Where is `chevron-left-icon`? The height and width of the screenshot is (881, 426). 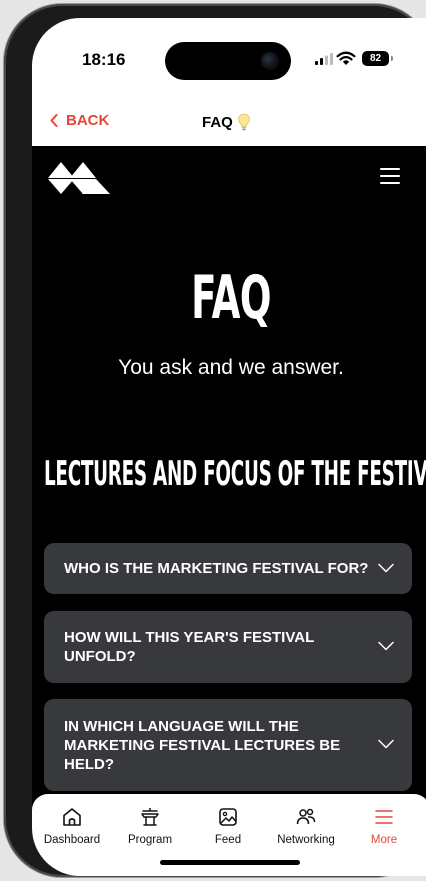 chevron-left-icon is located at coordinates (54, 120).